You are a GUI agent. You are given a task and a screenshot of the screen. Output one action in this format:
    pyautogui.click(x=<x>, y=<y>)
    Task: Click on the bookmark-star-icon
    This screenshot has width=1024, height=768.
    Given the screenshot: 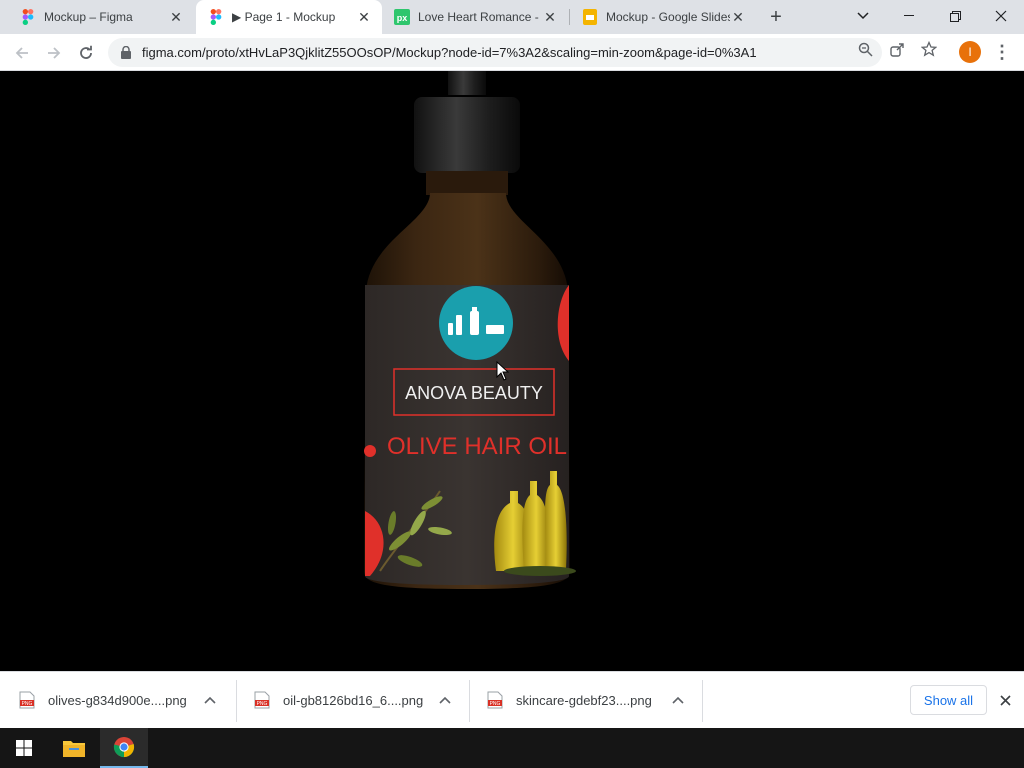 What is the action you would take?
    pyautogui.click(x=929, y=49)
    